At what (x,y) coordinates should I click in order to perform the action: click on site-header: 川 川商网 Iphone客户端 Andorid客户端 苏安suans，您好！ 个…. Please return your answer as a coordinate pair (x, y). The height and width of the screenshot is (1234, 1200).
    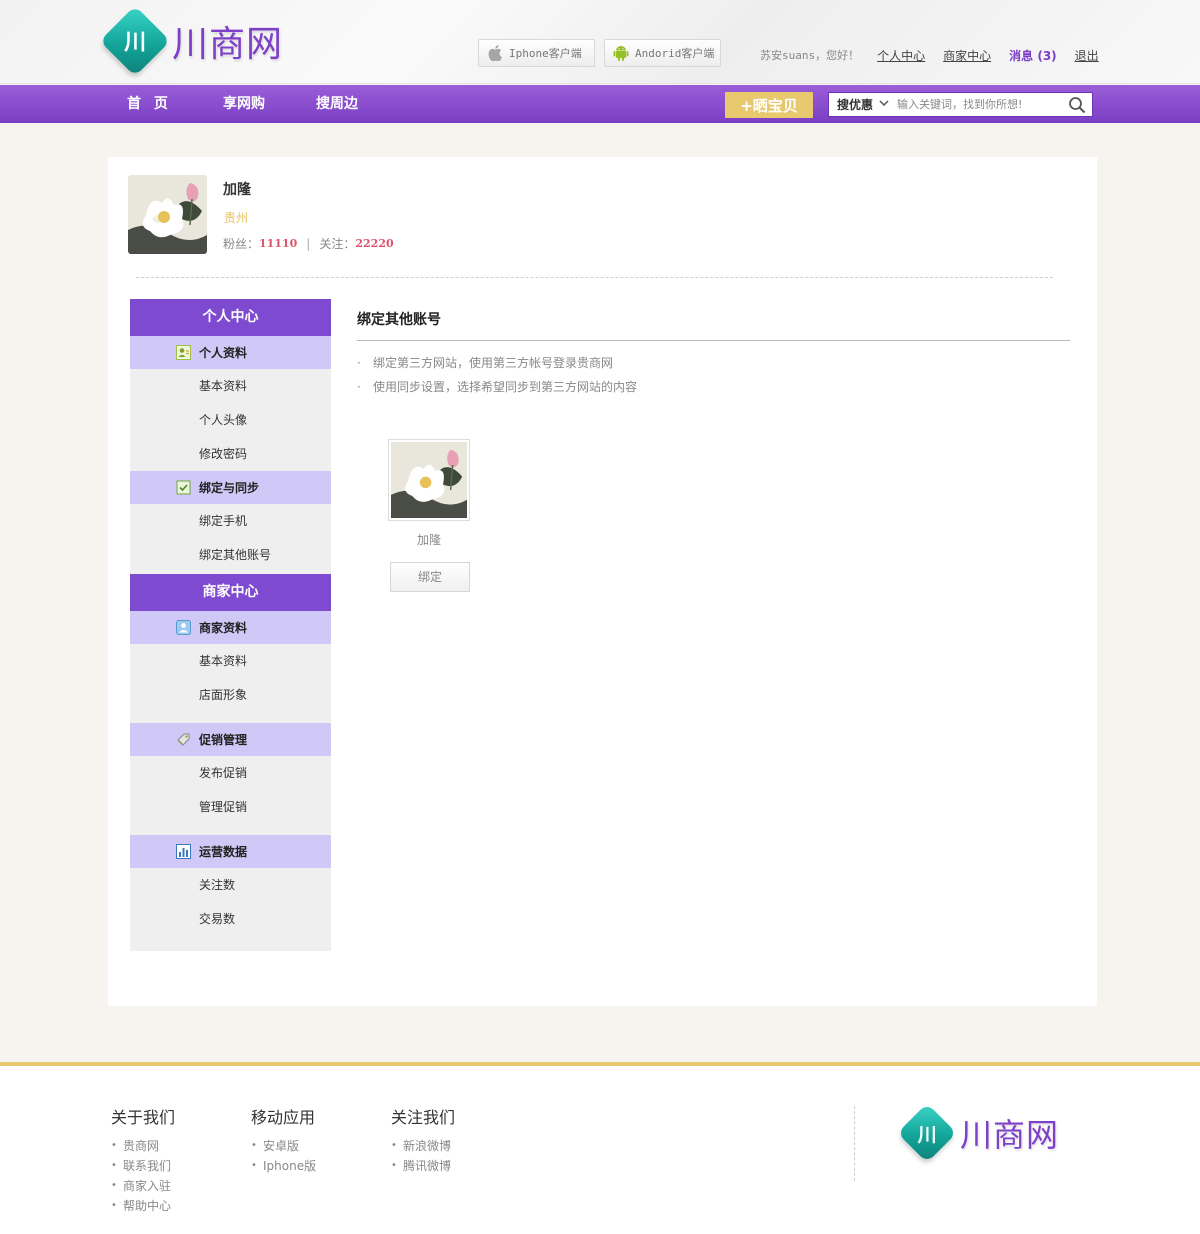
    Looking at the image, I should click on (600, 42).